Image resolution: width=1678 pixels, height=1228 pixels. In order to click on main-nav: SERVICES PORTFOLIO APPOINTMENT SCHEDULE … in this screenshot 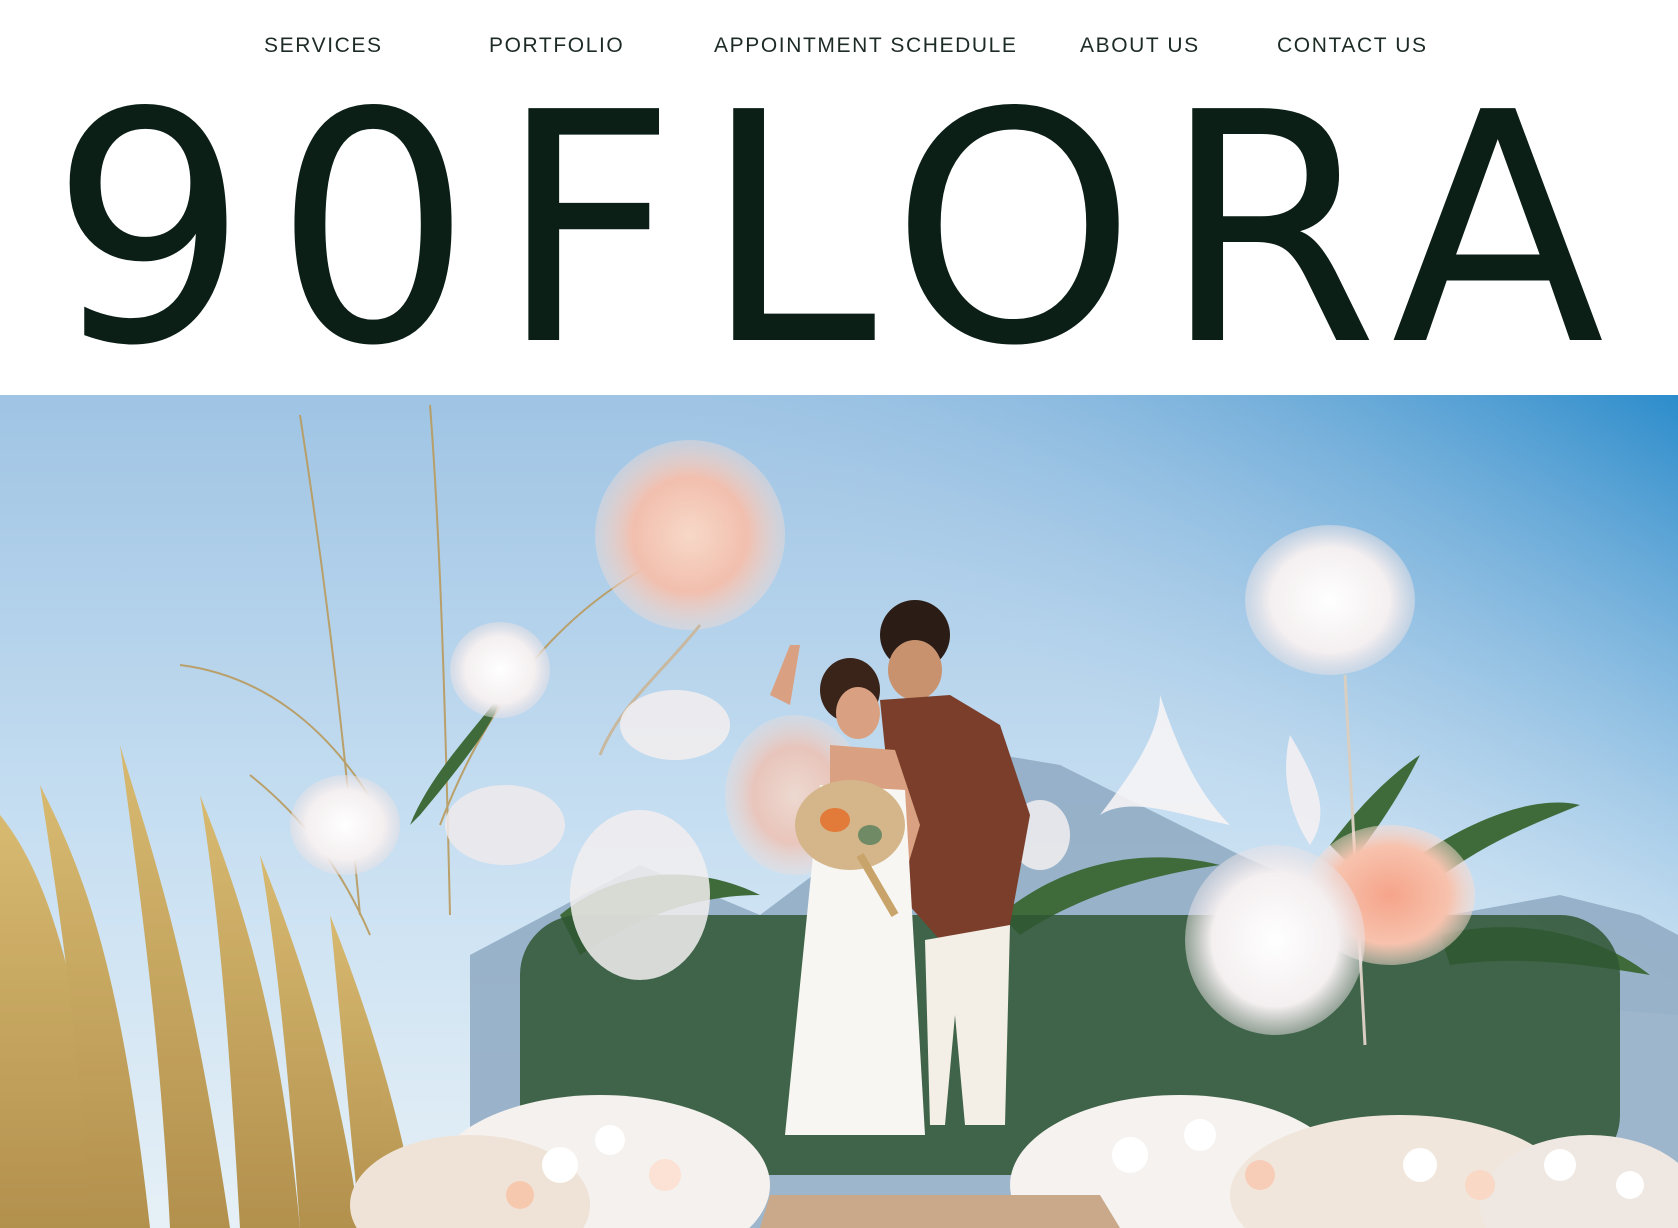, I will do `click(839, 48)`.